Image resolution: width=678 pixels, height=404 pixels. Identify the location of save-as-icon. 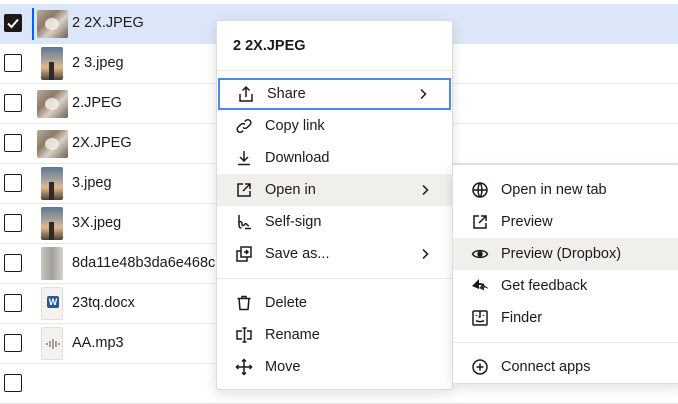
(244, 254).